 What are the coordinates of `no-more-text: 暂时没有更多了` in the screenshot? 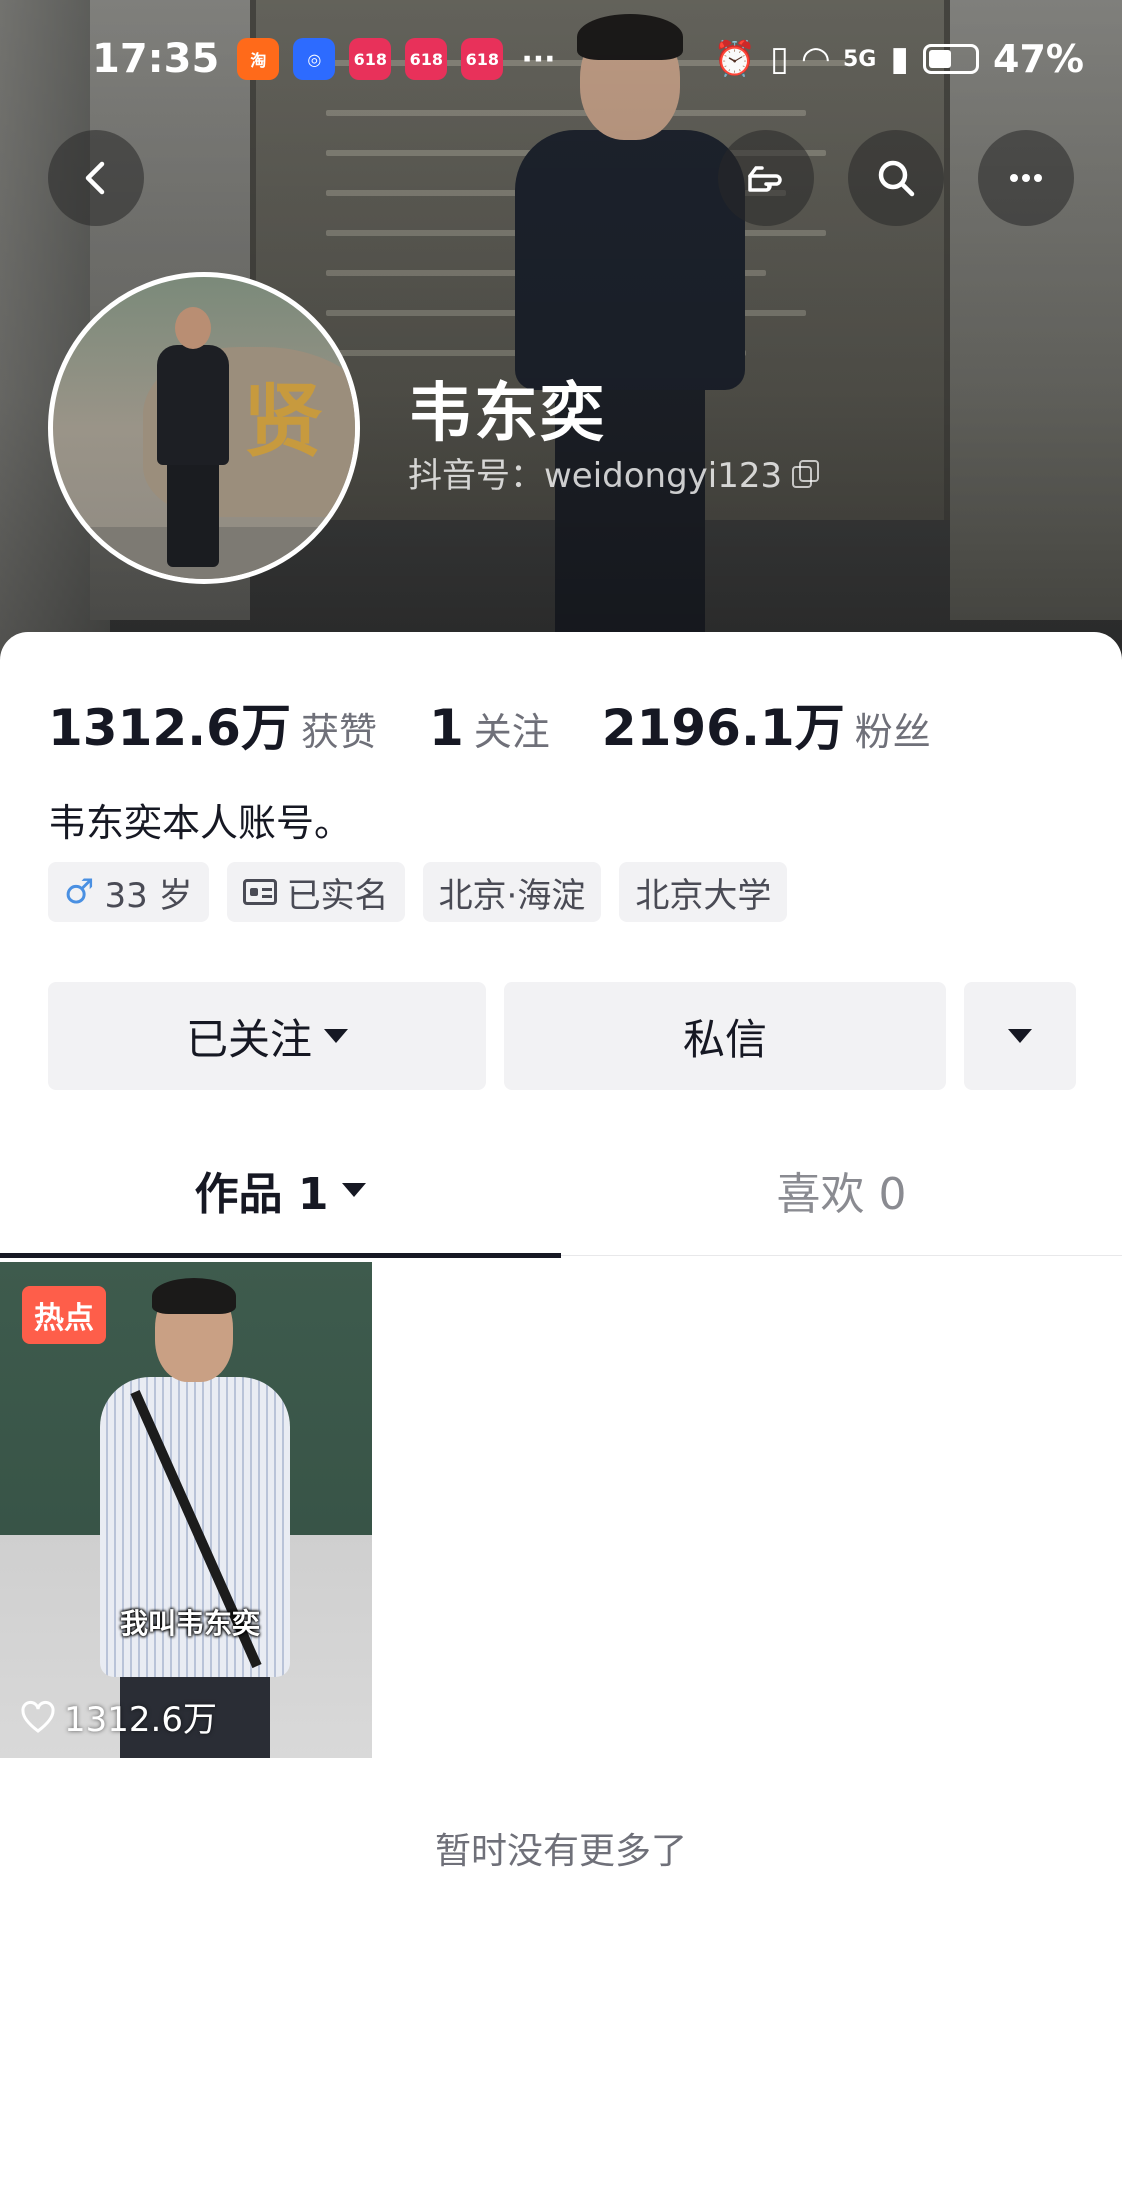 It's located at (560, 1851).